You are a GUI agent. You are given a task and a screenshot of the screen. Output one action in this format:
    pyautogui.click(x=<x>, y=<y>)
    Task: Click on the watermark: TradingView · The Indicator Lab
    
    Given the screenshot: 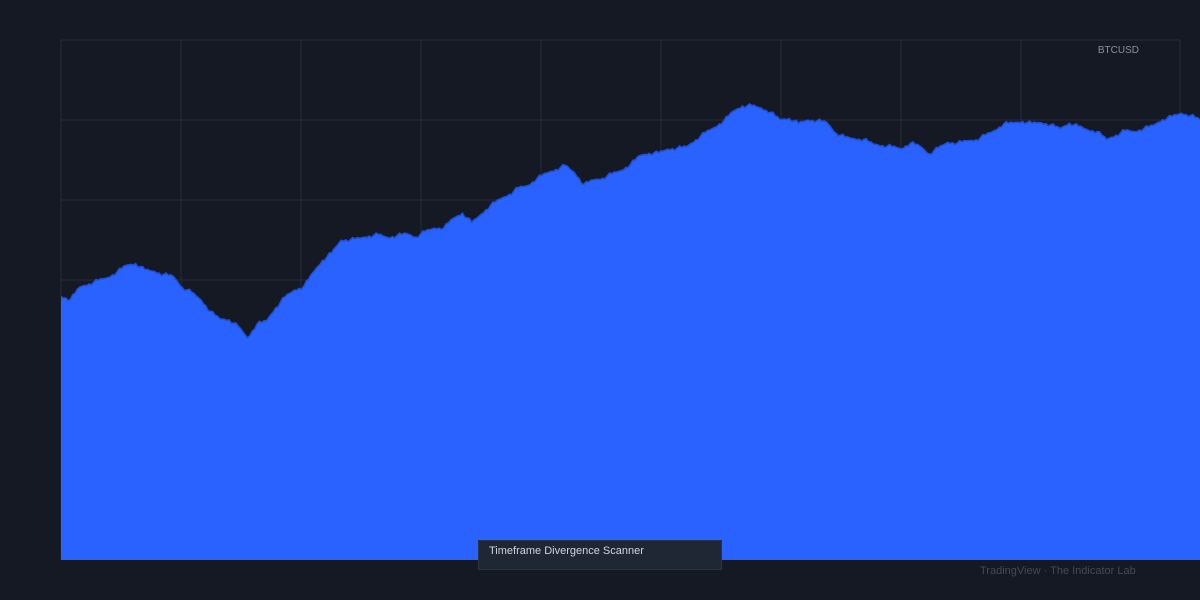 What is the action you would take?
    pyautogui.click(x=1058, y=571)
    